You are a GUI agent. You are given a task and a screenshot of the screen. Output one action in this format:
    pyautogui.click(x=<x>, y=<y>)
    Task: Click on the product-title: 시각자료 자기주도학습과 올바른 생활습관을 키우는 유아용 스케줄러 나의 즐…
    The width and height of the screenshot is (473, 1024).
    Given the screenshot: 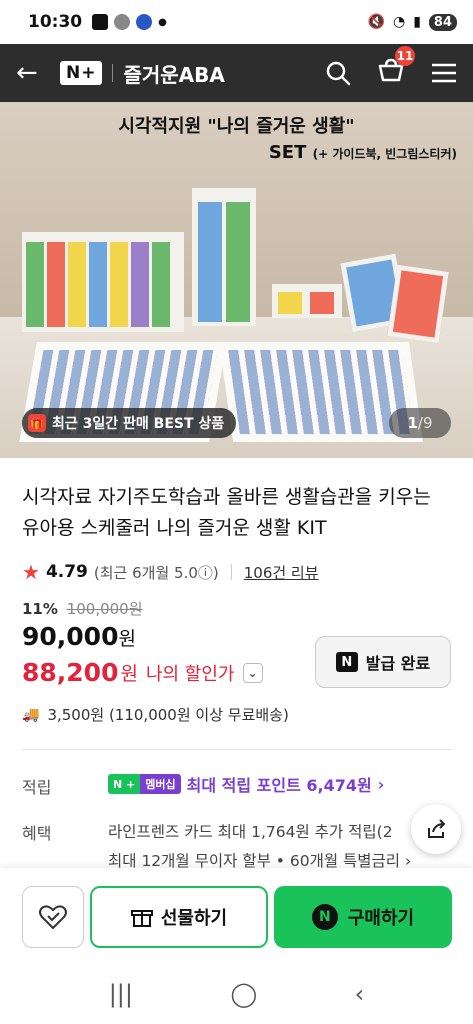 What is the action you would take?
    pyautogui.click(x=226, y=512)
    